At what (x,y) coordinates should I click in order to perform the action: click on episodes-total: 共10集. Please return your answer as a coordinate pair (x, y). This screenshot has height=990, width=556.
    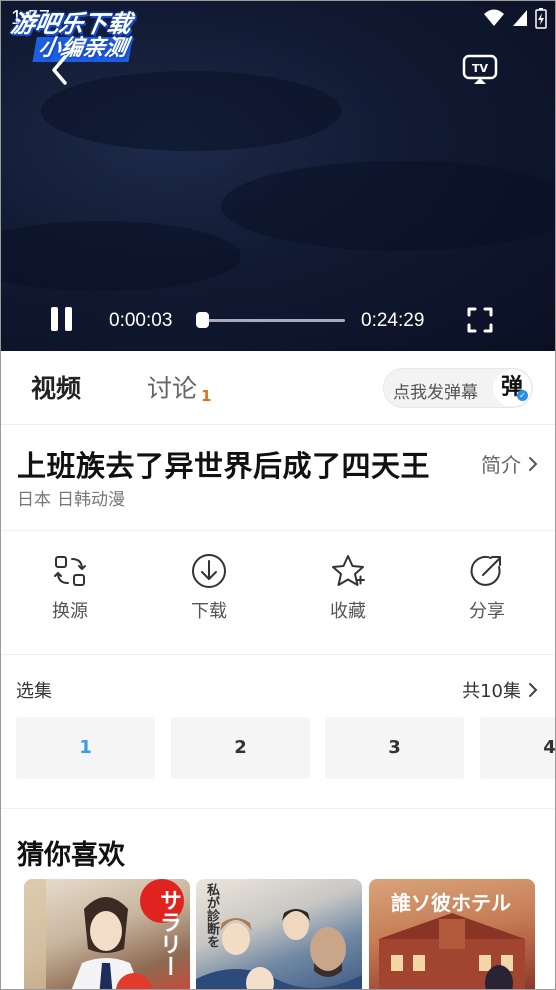
    Looking at the image, I should click on (491, 691).